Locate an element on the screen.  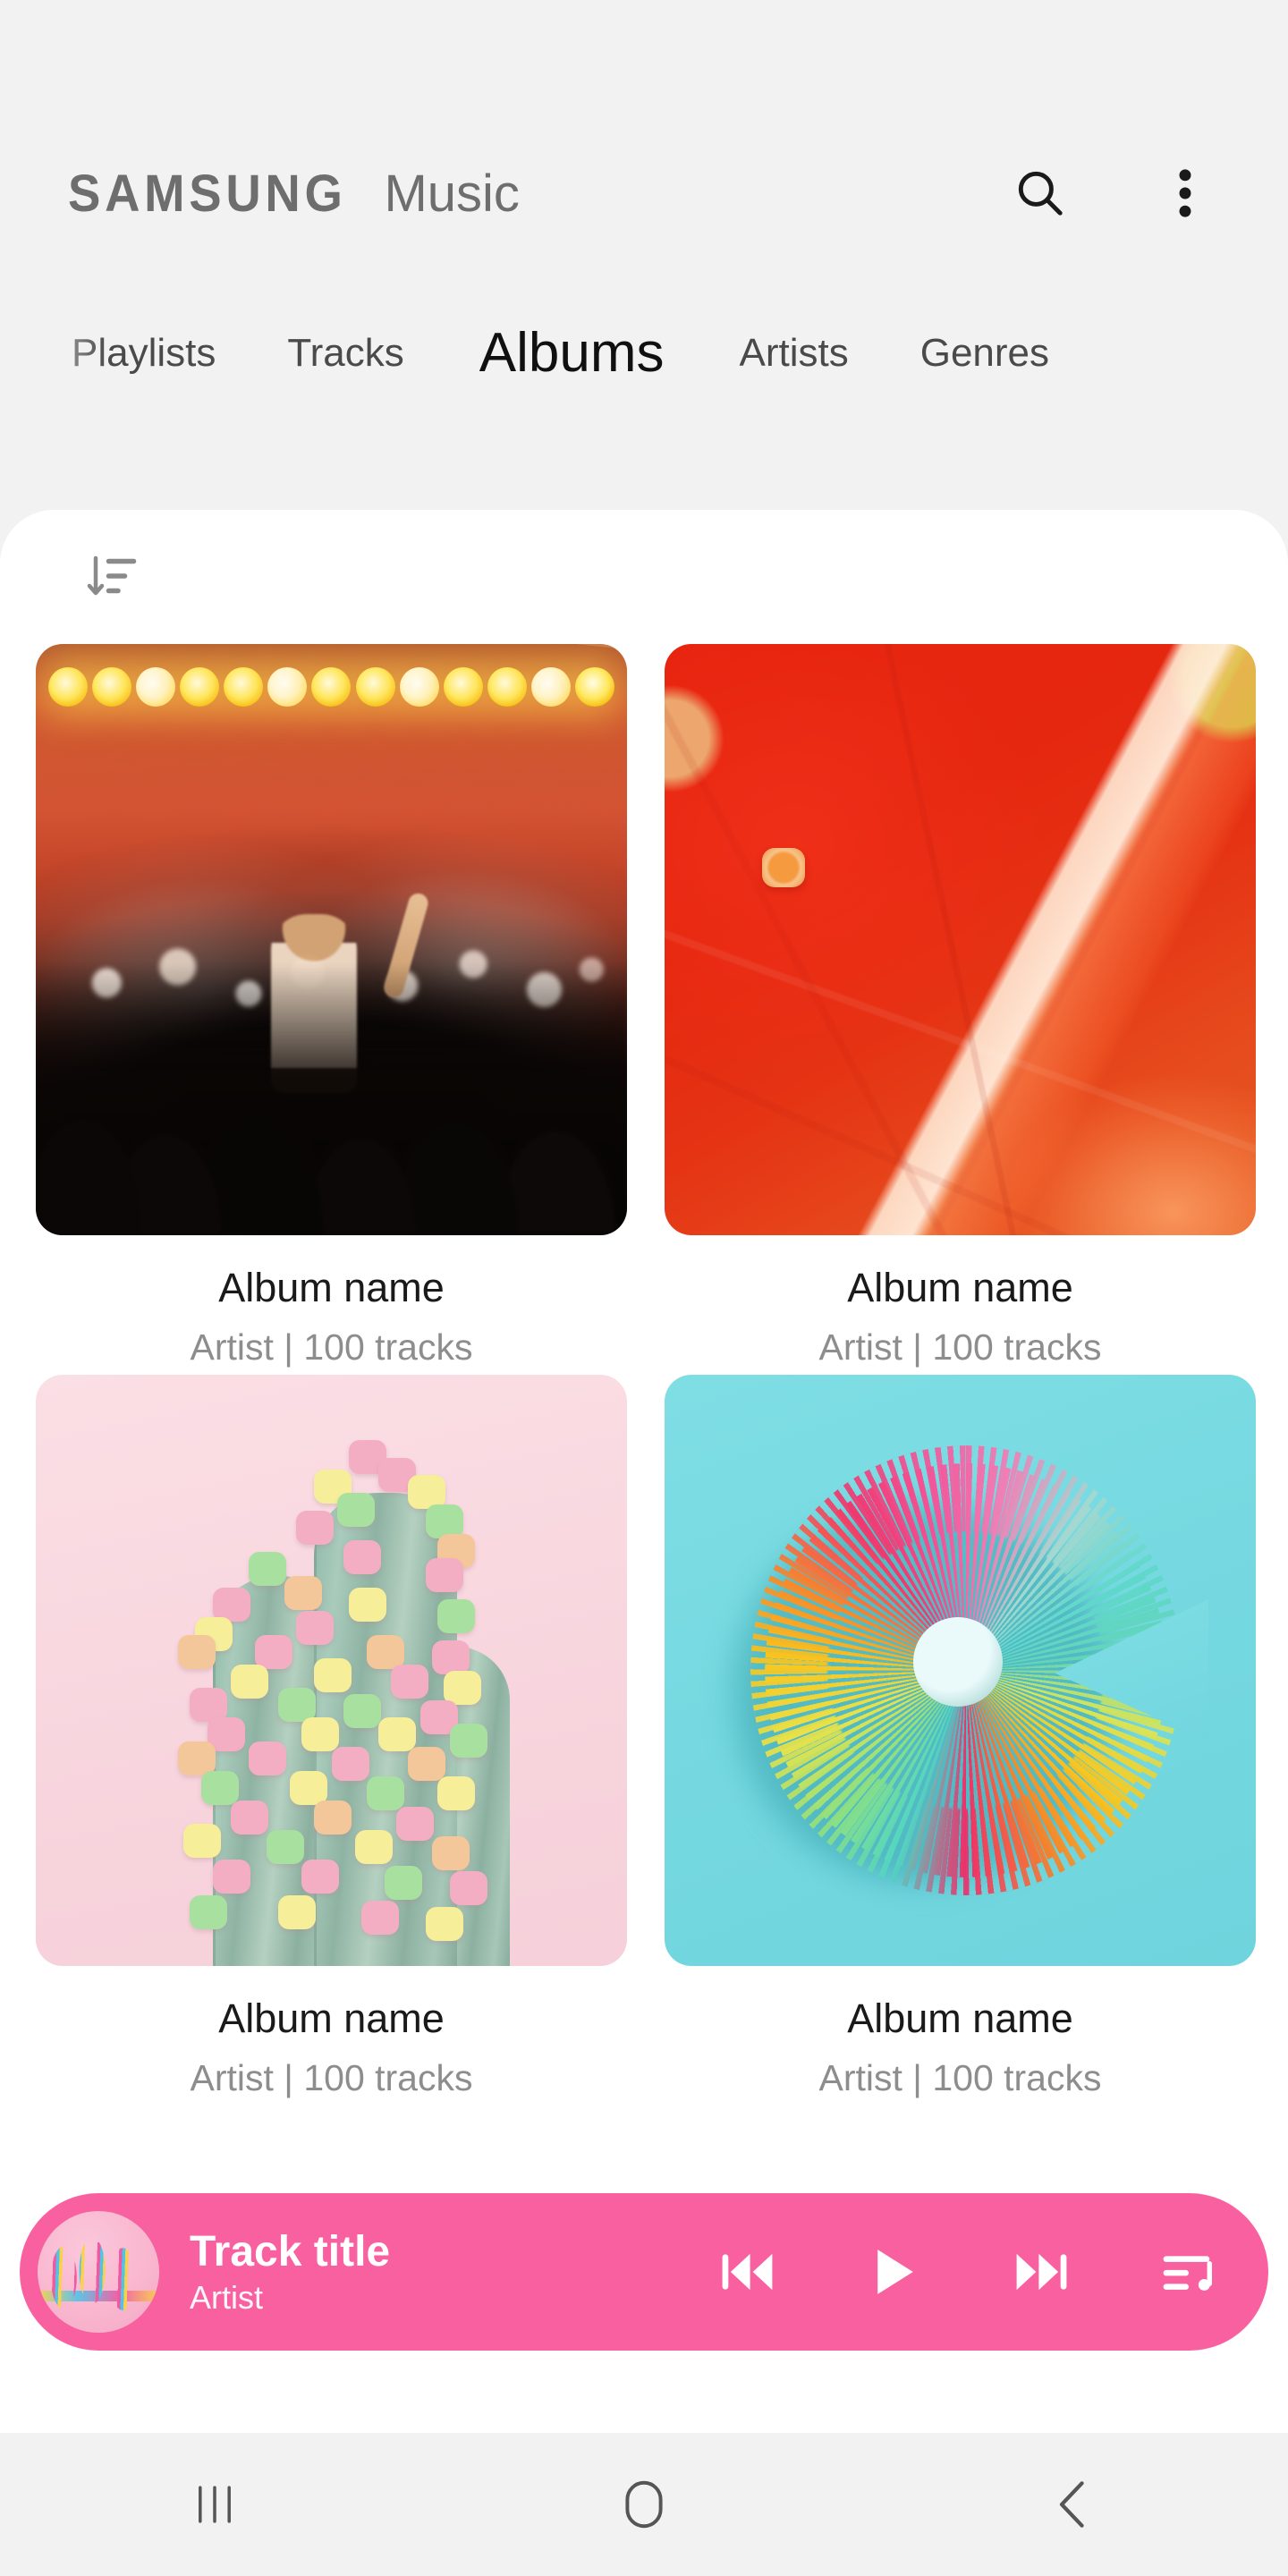
back-icon is located at coordinates (1071, 2504).